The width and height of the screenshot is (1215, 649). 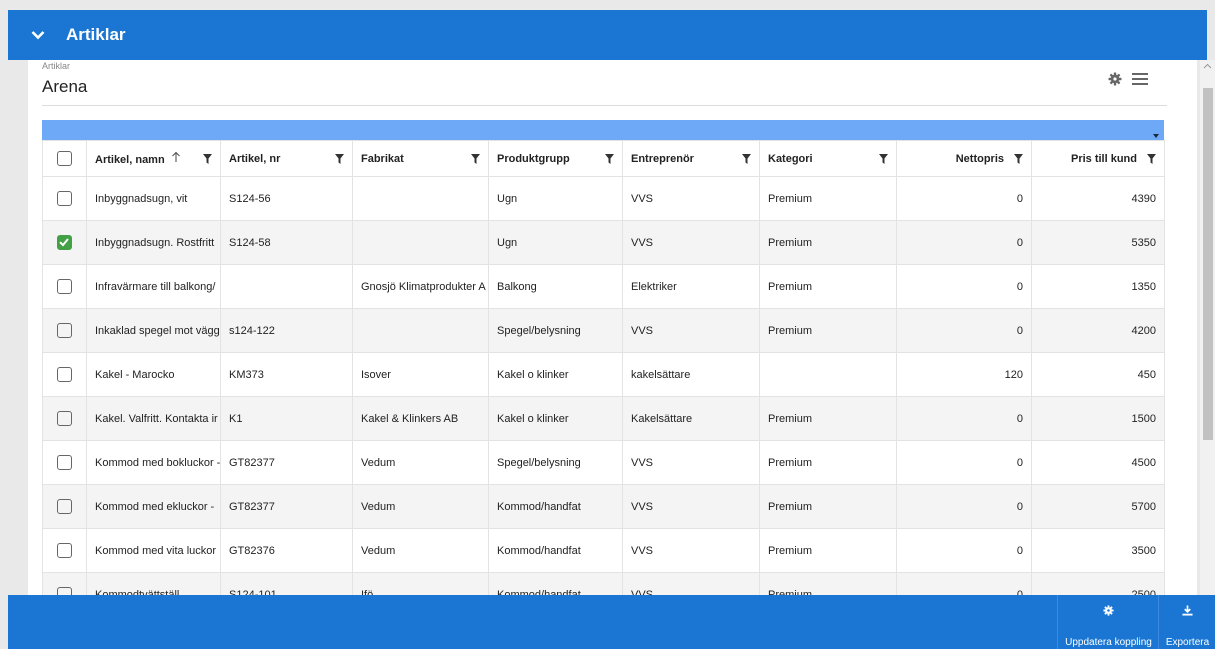 What do you see at coordinates (65, 86) in the screenshot?
I see `panel-name: Arena` at bounding box center [65, 86].